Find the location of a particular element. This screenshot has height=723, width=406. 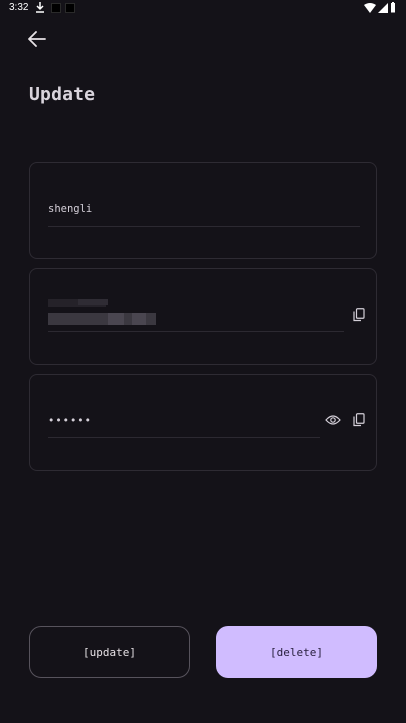

wifi-icon is located at coordinates (370, 7).